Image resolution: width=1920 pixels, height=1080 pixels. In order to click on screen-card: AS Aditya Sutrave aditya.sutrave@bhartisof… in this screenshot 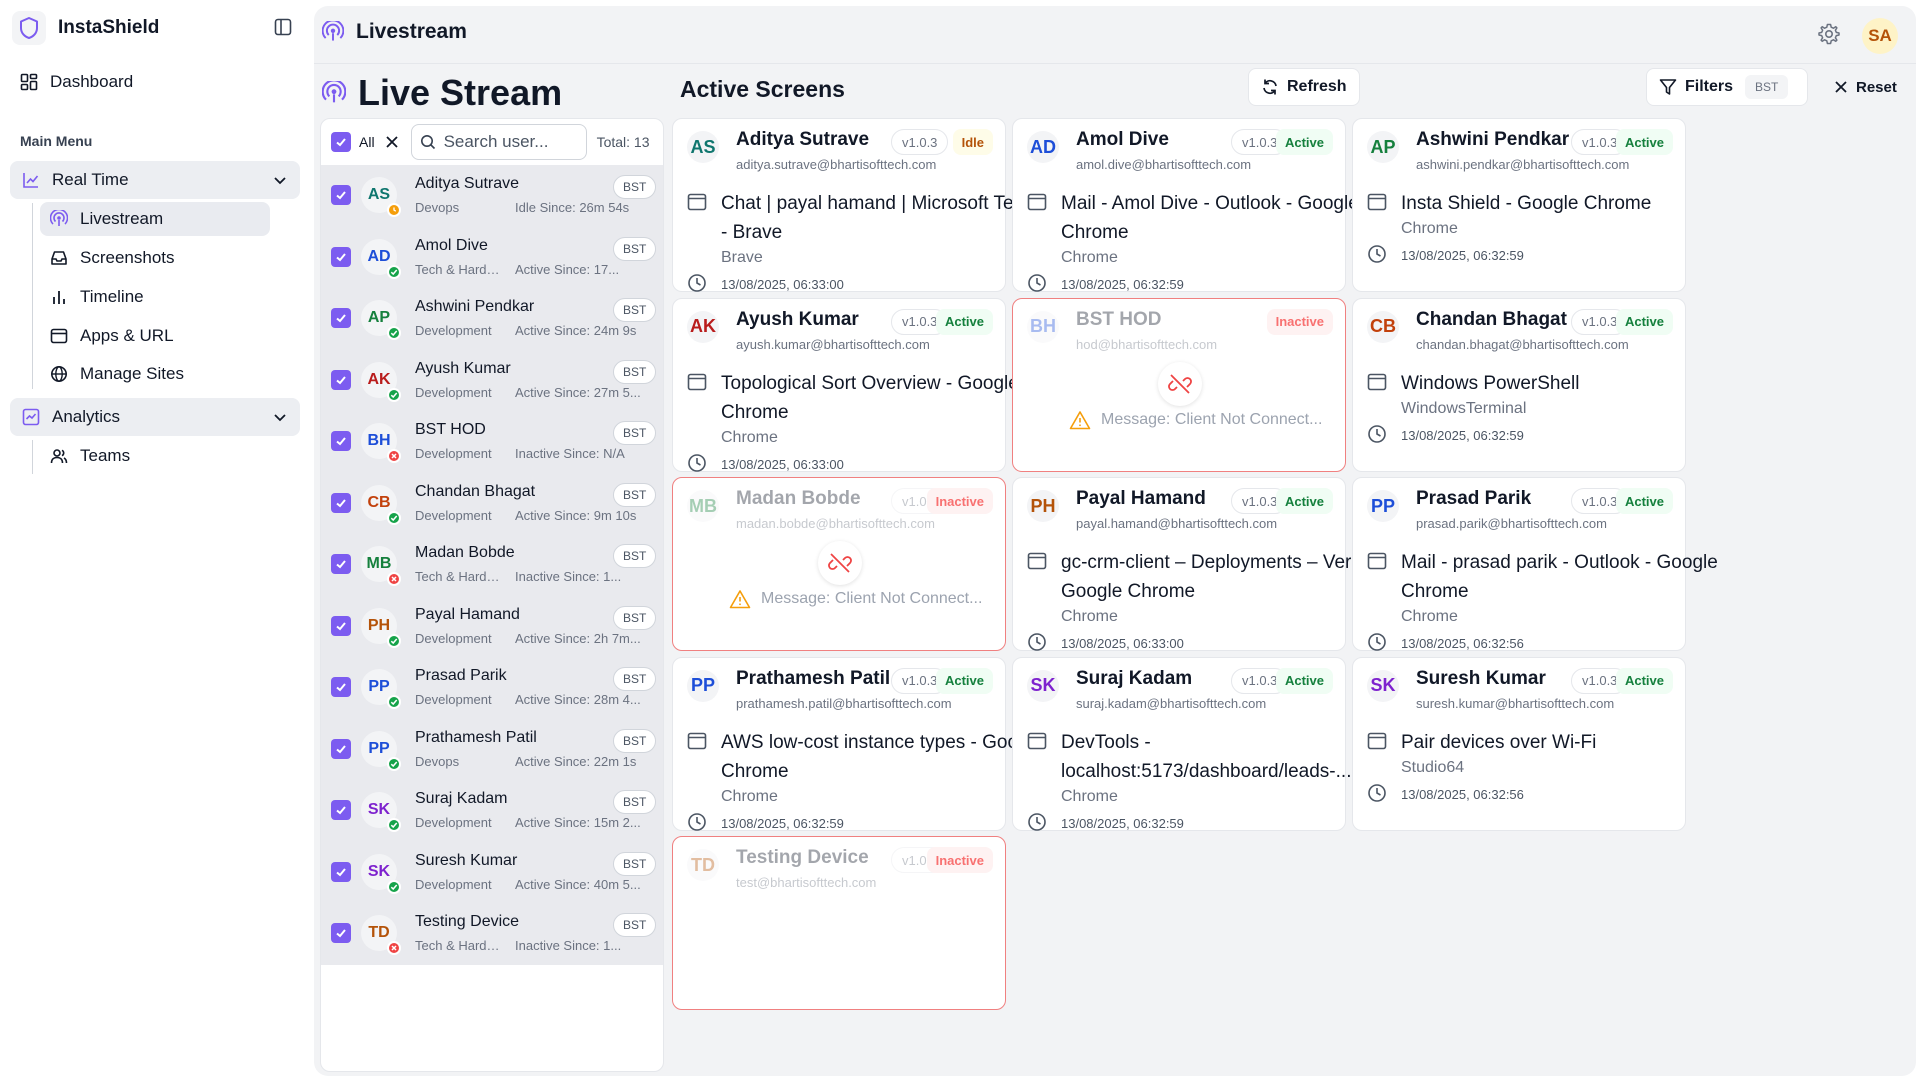, I will do `click(860, 205)`.